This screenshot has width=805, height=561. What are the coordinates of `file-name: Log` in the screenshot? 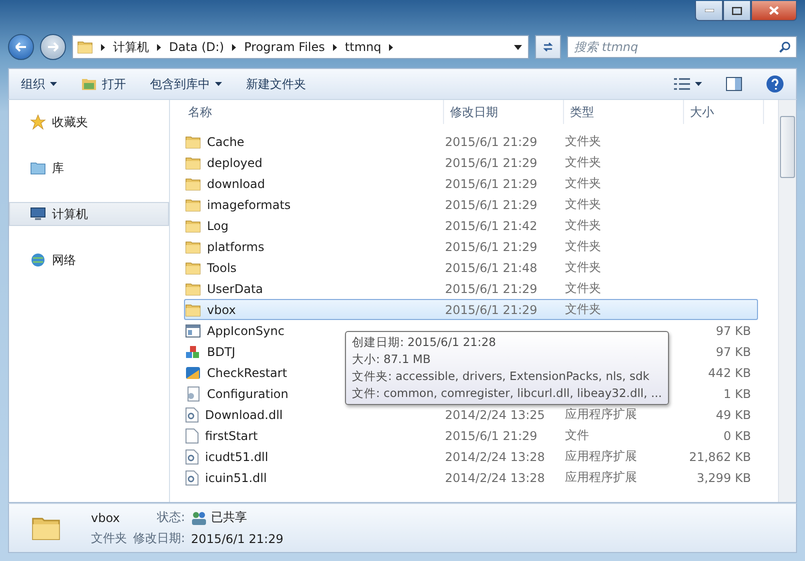 It's located at (217, 225).